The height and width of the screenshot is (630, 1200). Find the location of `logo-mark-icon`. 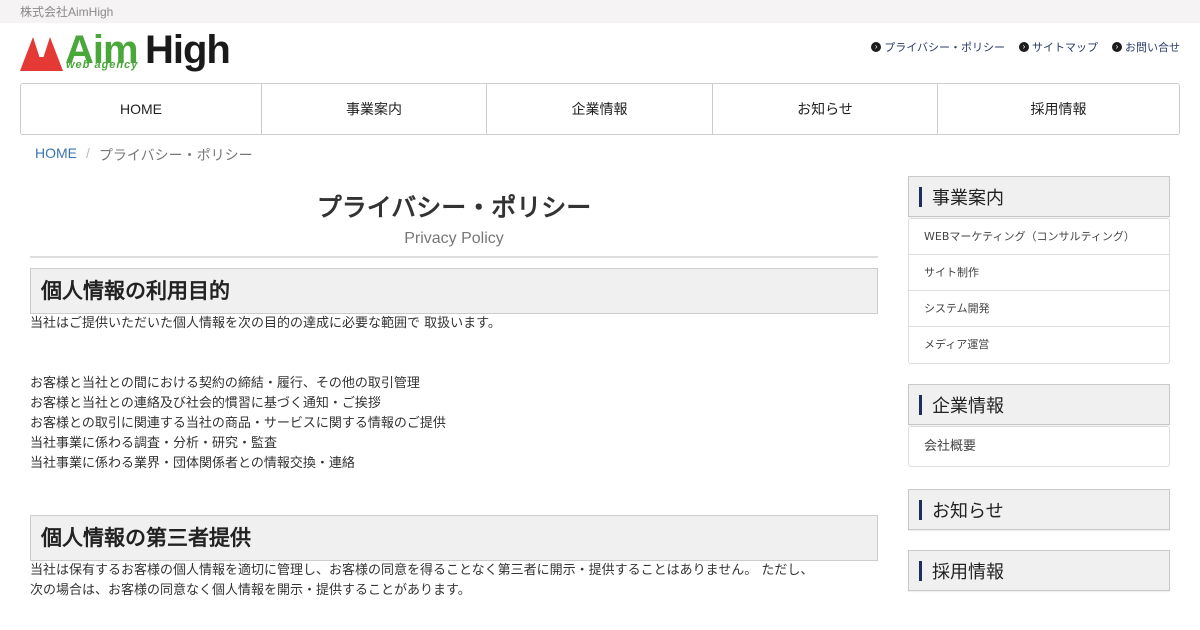

logo-mark-icon is located at coordinates (41, 52).